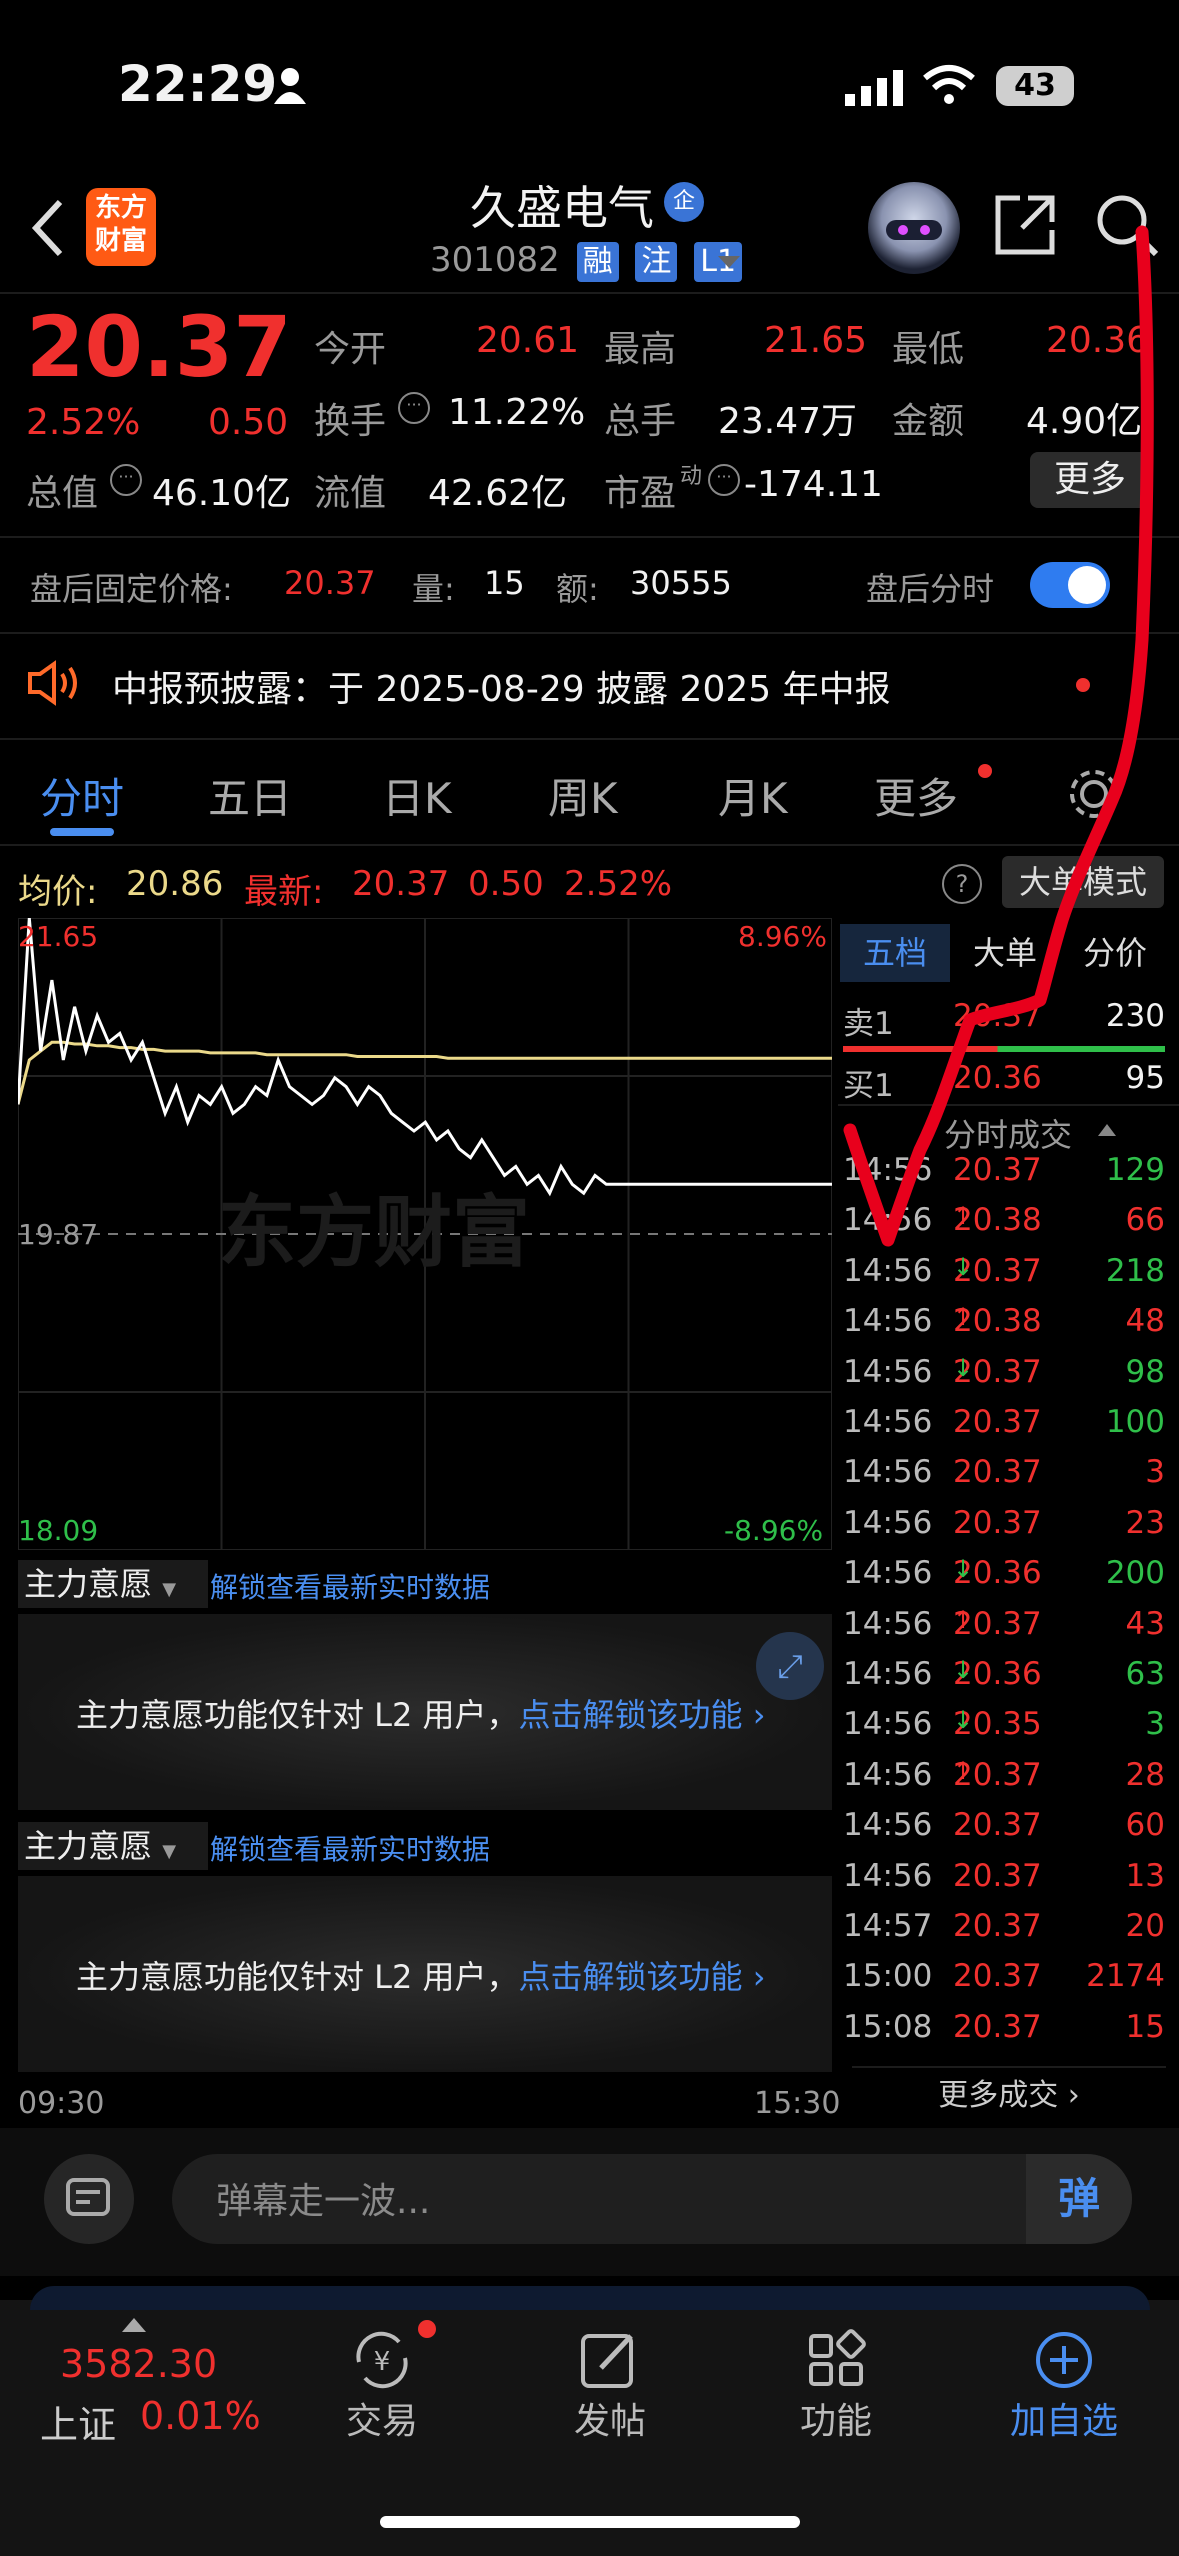 This screenshot has height=2556, width=1179. I want to click on tick-row: 14:56 20.37 60, so click(1004, 1825).